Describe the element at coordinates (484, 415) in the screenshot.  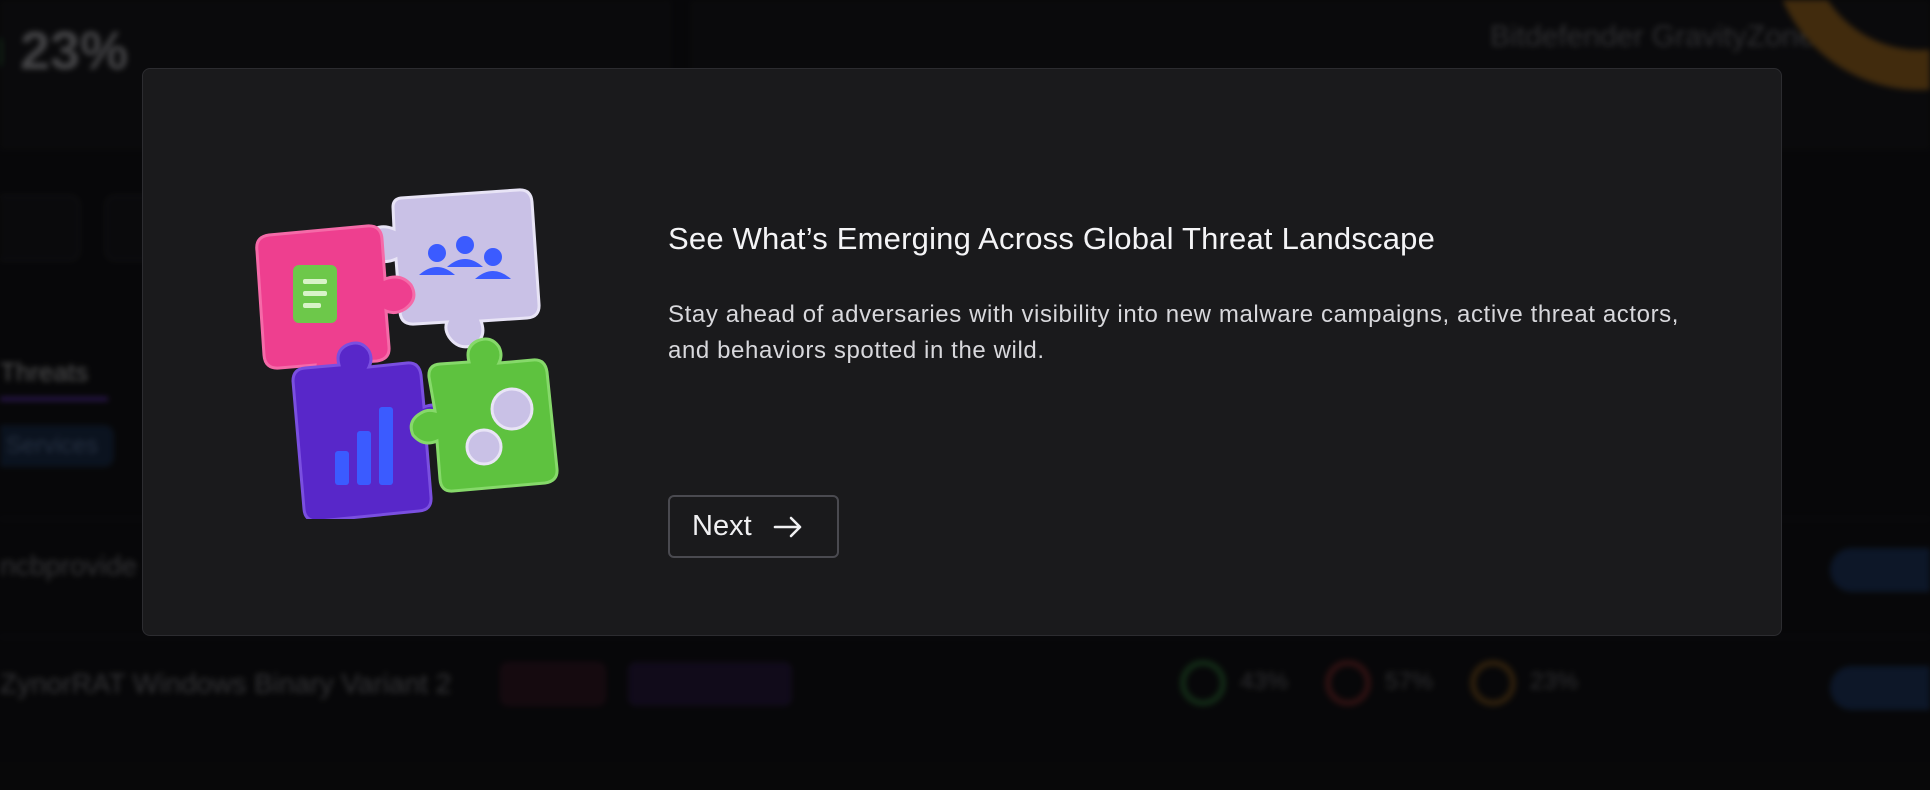
I see `coins-puzzle-piece` at that location.